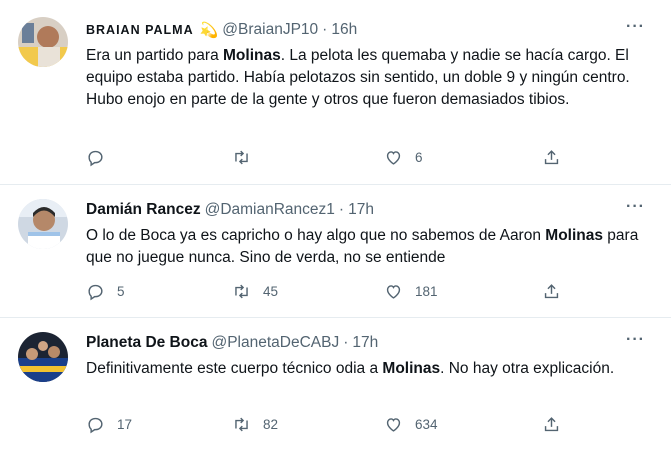  What do you see at coordinates (109, 424) in the screenshot?
I see `reply-button: 17` at bounding box center [109, 424].